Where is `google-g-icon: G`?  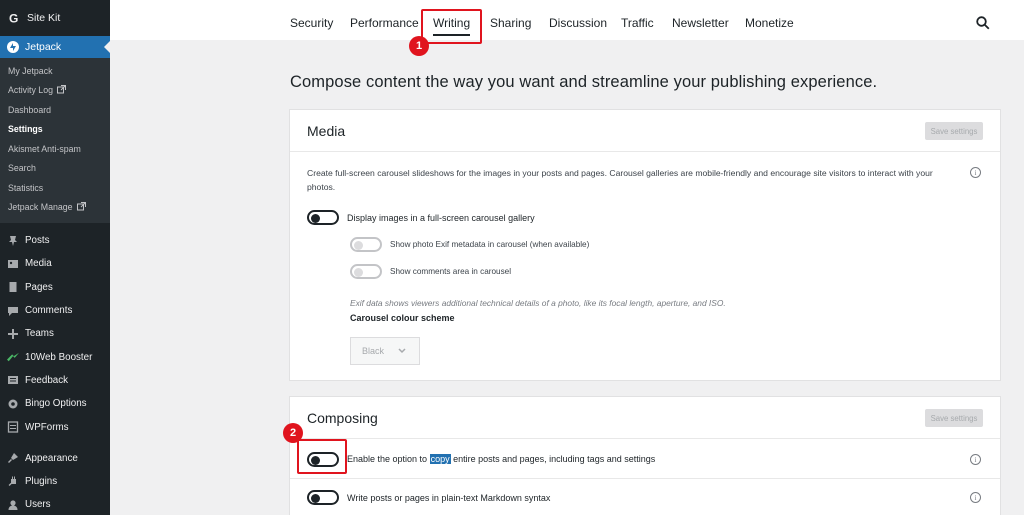
google-g-icon: G is located at coordinates (13, 18).